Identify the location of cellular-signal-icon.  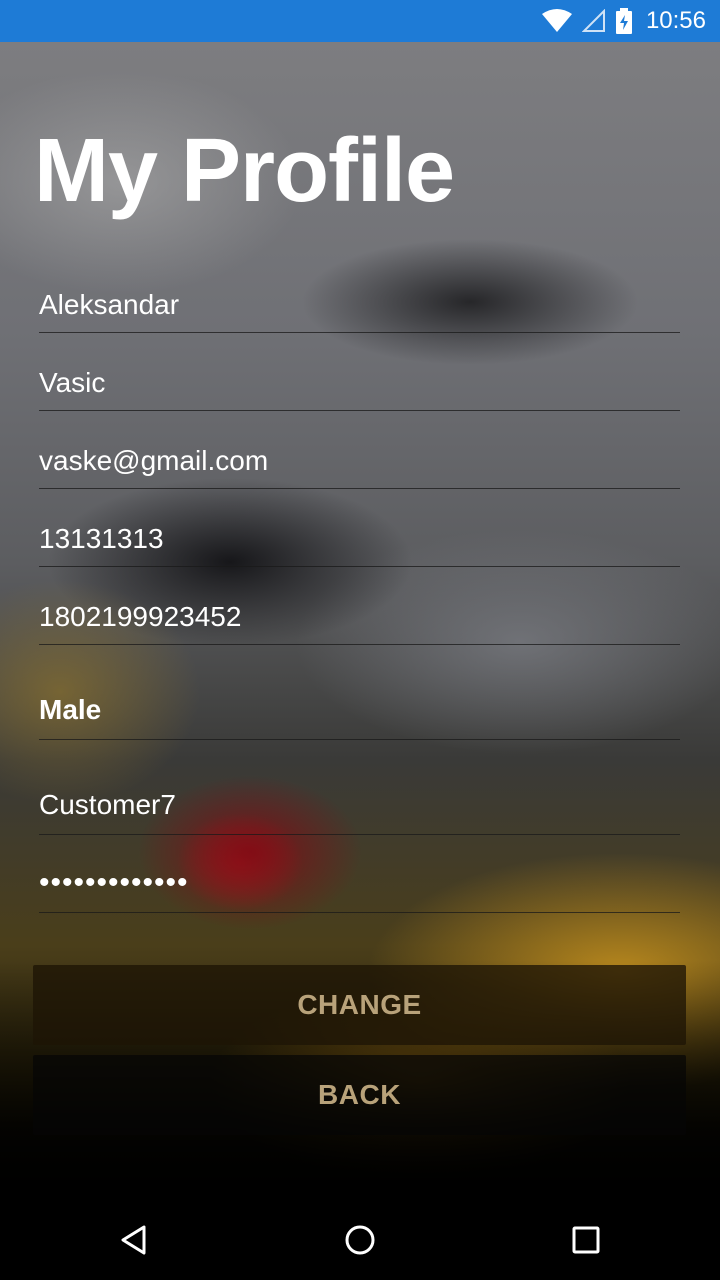
(593, 21).